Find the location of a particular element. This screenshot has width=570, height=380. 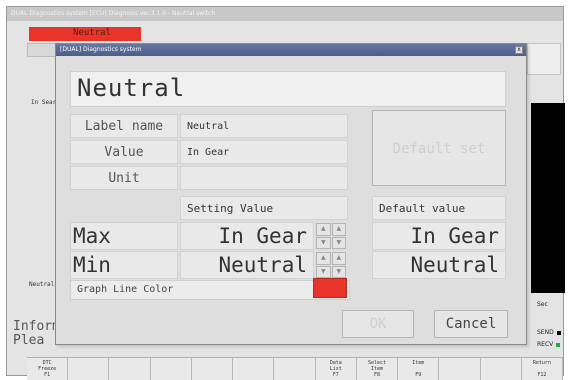

seconds-label: Sec is located at coordinates (542, 304).